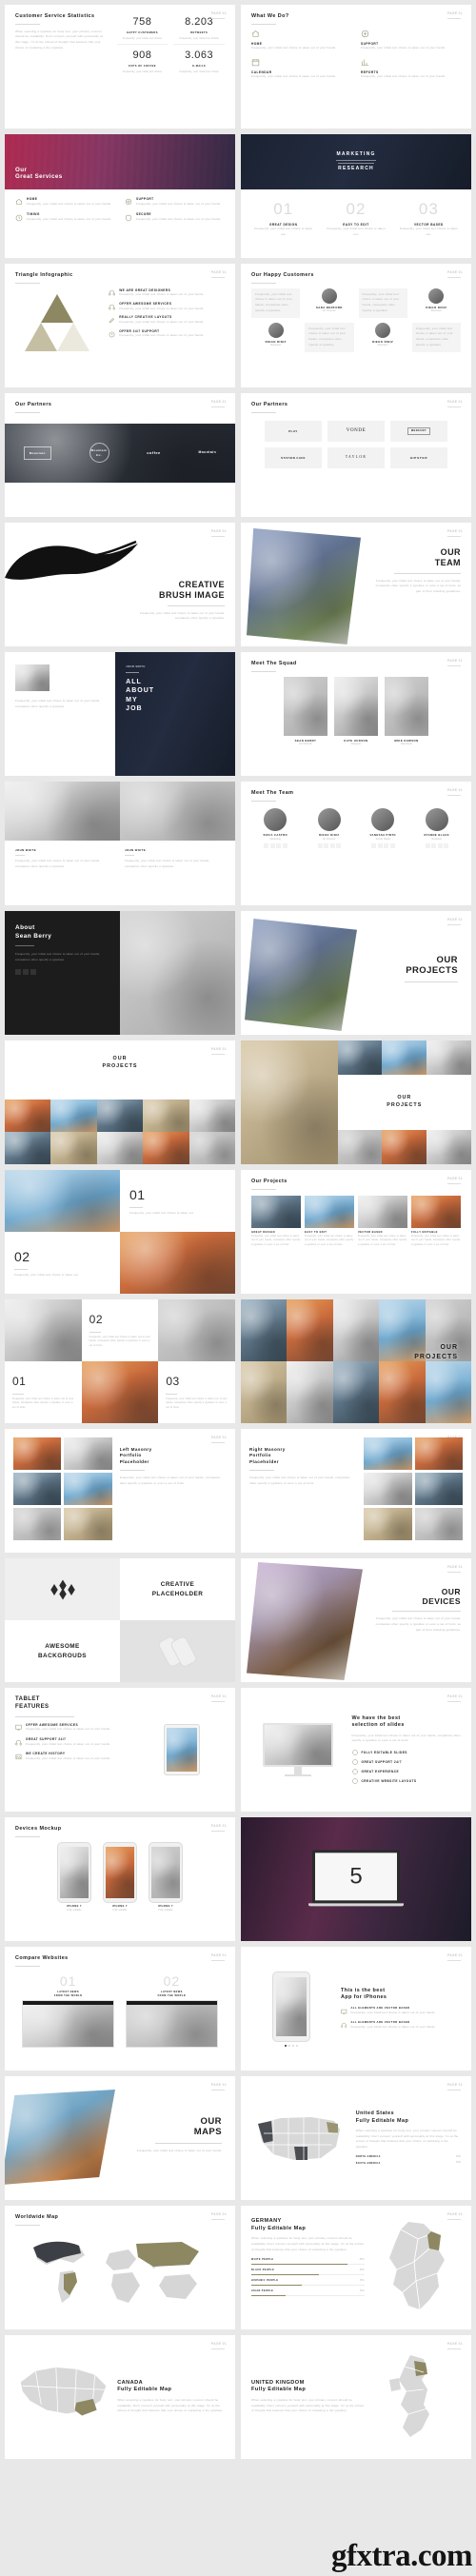  Describe the element at coordinates (356, 1102) in the screenshot. I see `slide-our-projects-masonry: OUR PROJECTS` at that location.